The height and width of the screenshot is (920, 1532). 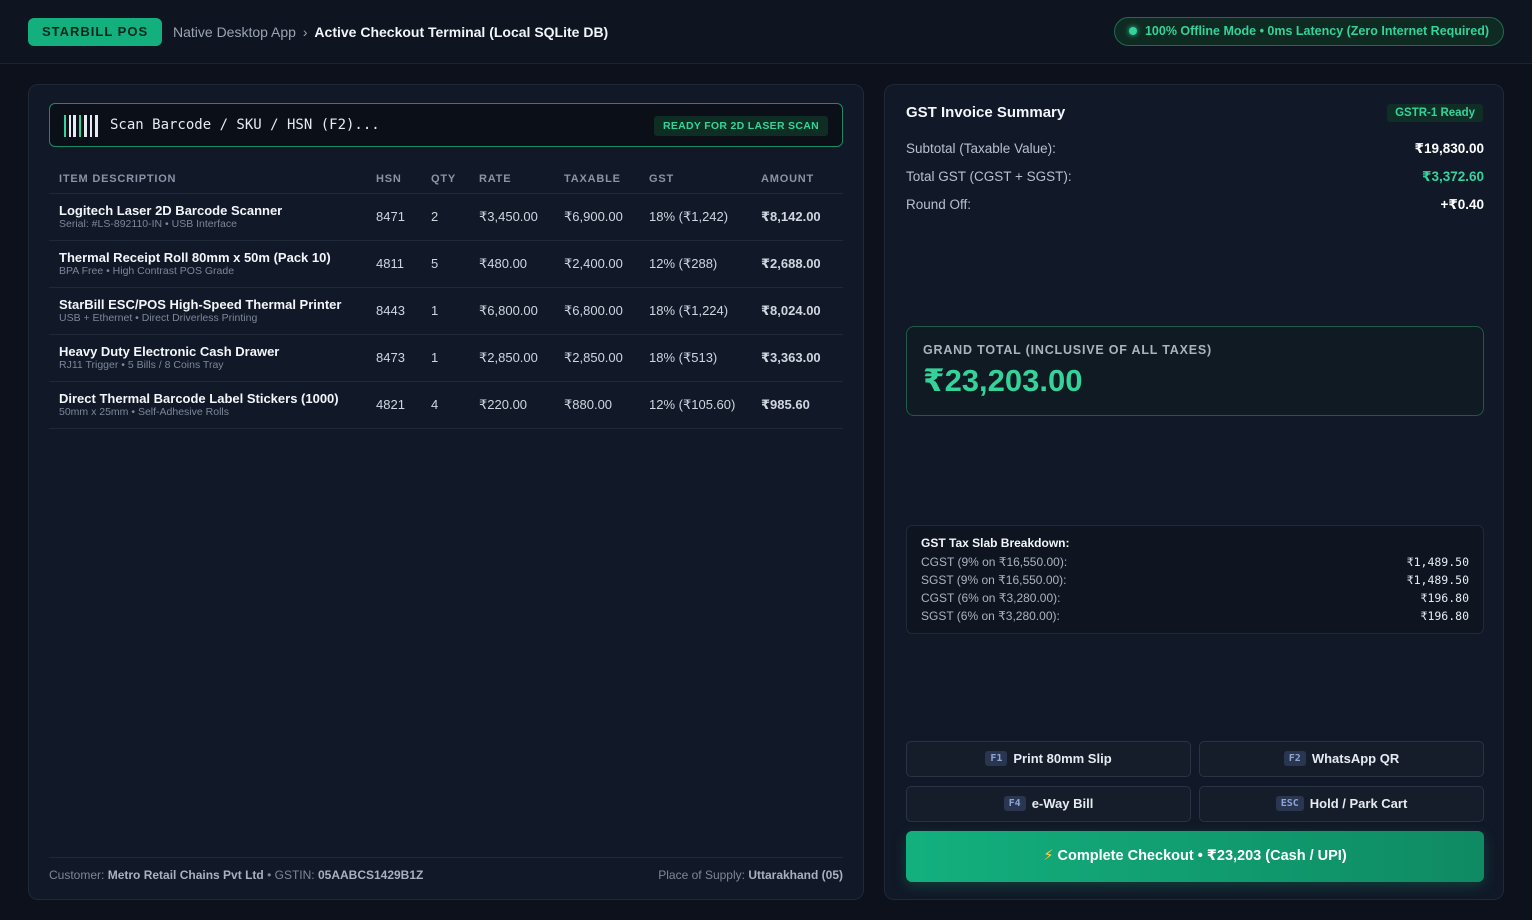 I want to click on item-gst: 12% (₹288), so click(x=695, y=264).